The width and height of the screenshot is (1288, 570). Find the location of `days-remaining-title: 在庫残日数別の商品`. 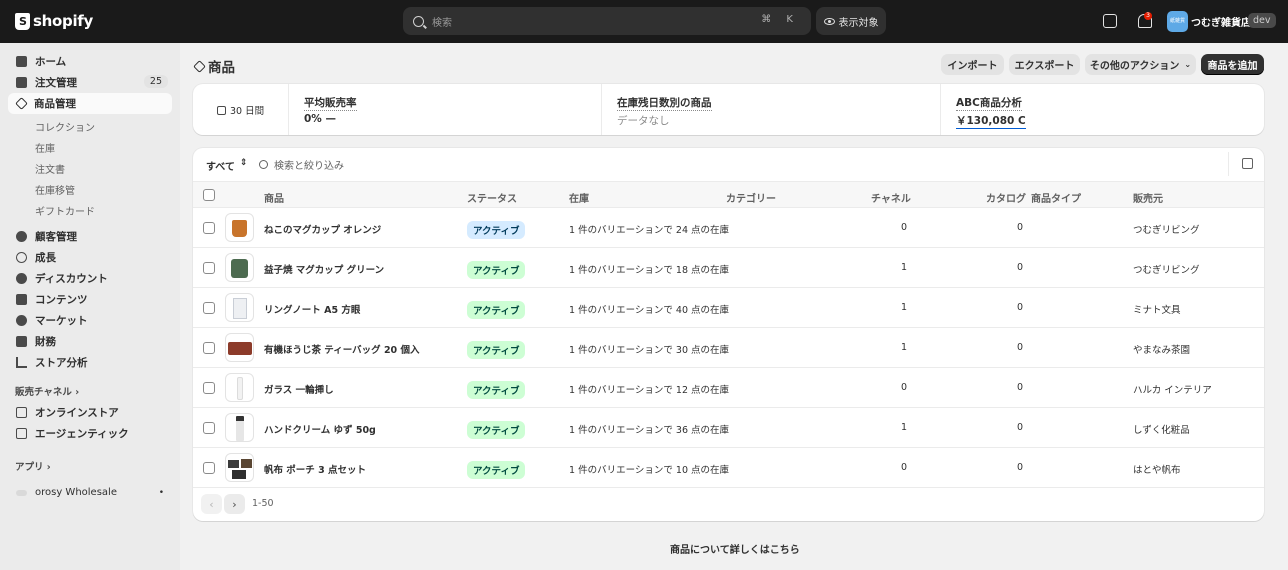

days-remaining-title: 在庫残日数別の商品 is located at coordinates (664, 103).